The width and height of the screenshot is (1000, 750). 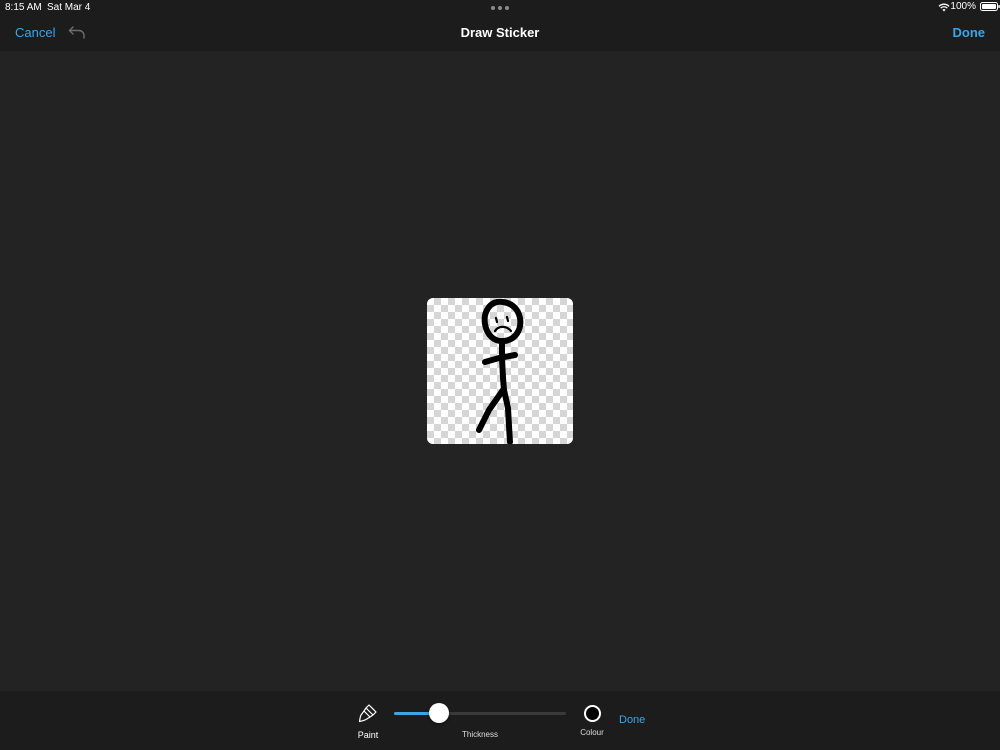 What do you see at coordinates (480, 713) in the screenshot?
I see `thickness-slider` at bounding box center [480, 713].